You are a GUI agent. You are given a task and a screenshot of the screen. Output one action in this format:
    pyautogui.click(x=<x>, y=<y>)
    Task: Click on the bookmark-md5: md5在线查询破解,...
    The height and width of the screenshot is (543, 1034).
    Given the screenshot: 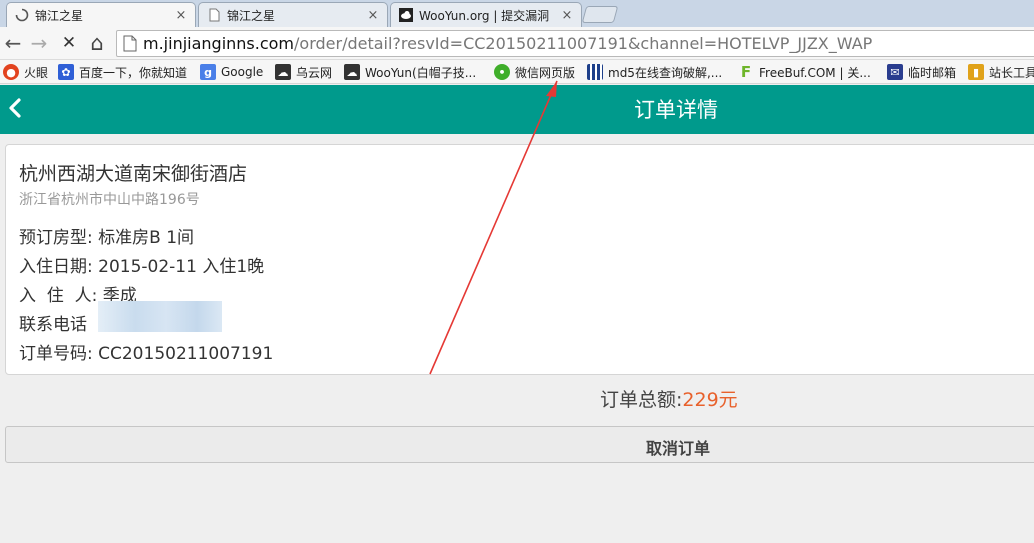 What is the action you would take?
    pyautogui.click(x=654, y=72)
    